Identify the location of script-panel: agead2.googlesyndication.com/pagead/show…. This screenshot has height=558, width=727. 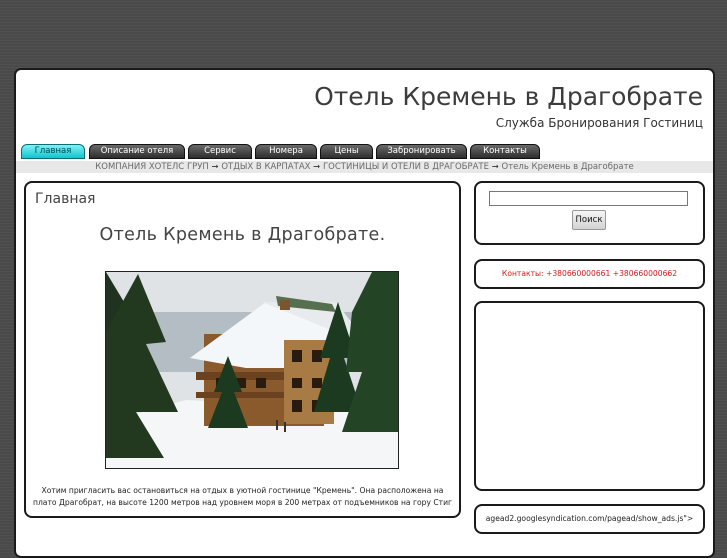
(589, 519).